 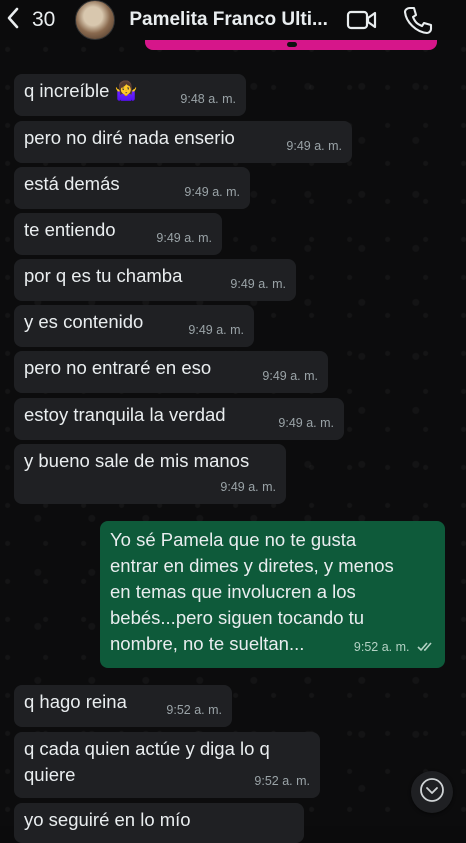 What do you see at coordinates (14, 20) in the screenshot?
I see `back-arrow-icon` at bounding box center [14, 20].